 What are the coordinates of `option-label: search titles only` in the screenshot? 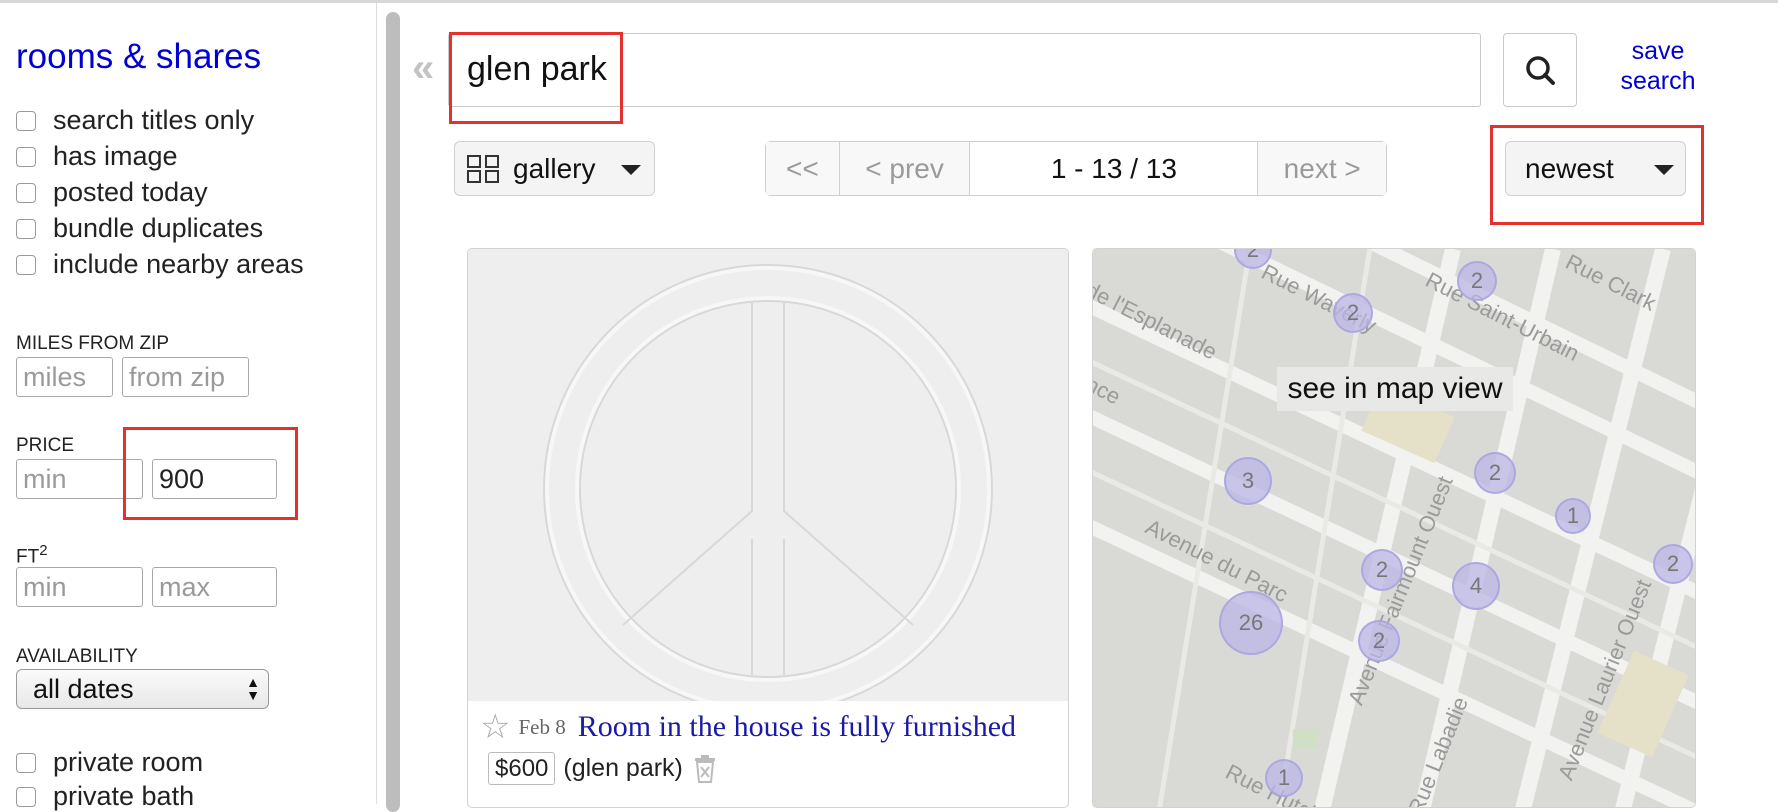 It's located at (154, 120).